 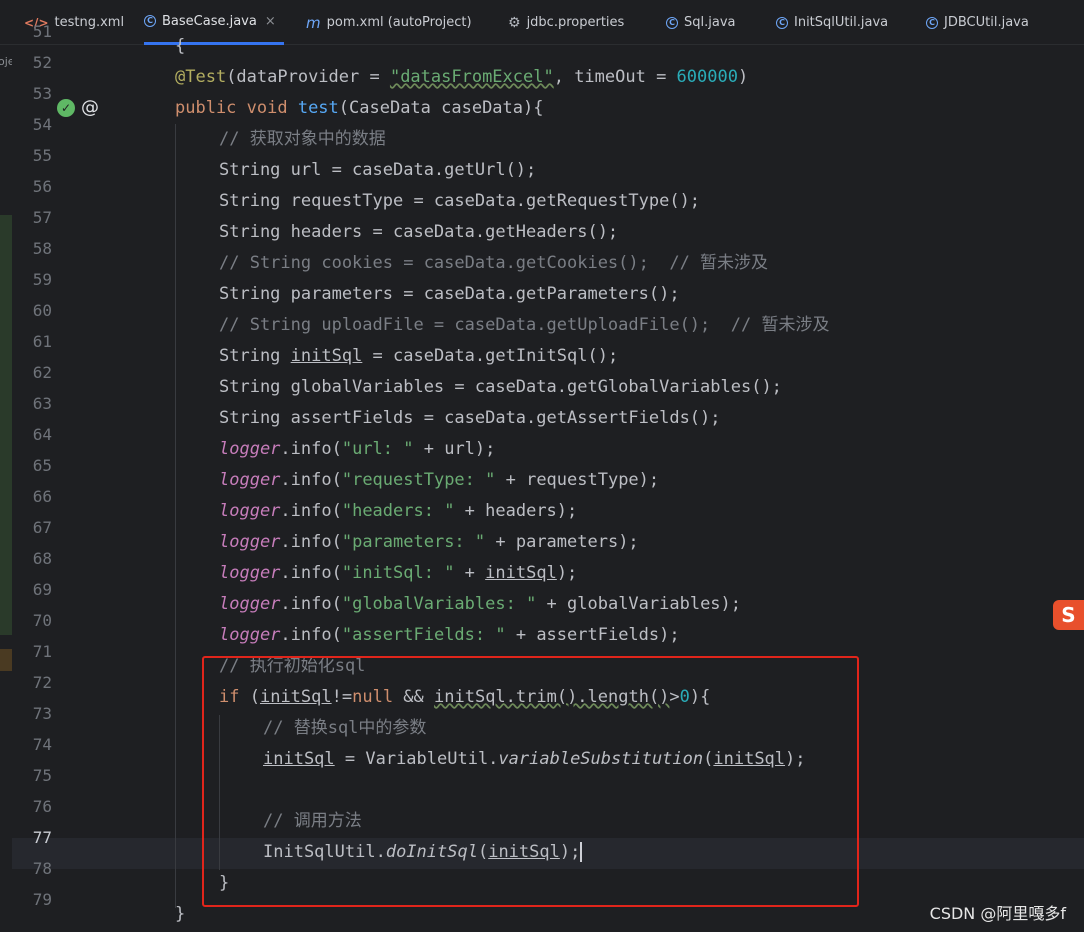 What do you see at coordinates (575, 22) in the screenshot?
I see `tab-label: jdbc.properties` at bounding box center [575, 22].